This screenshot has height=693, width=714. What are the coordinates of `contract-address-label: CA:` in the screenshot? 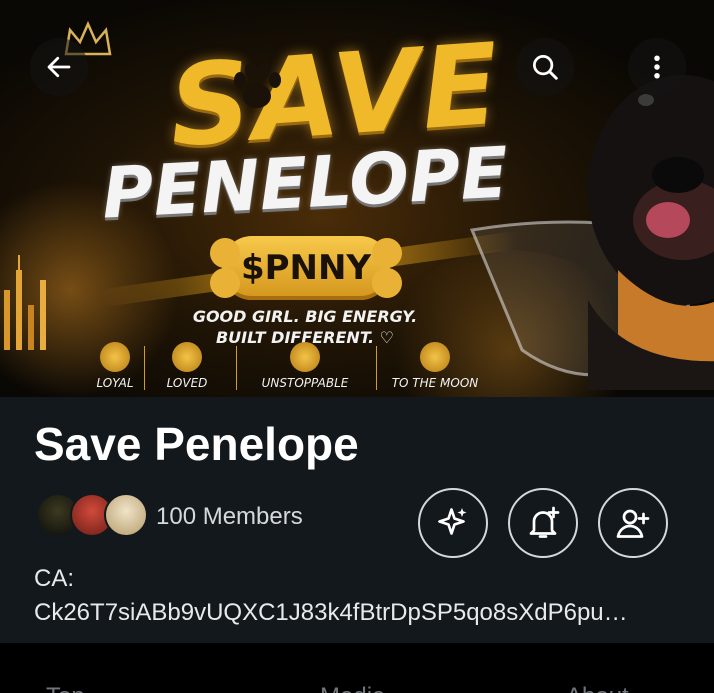 It's located at (54, 578).